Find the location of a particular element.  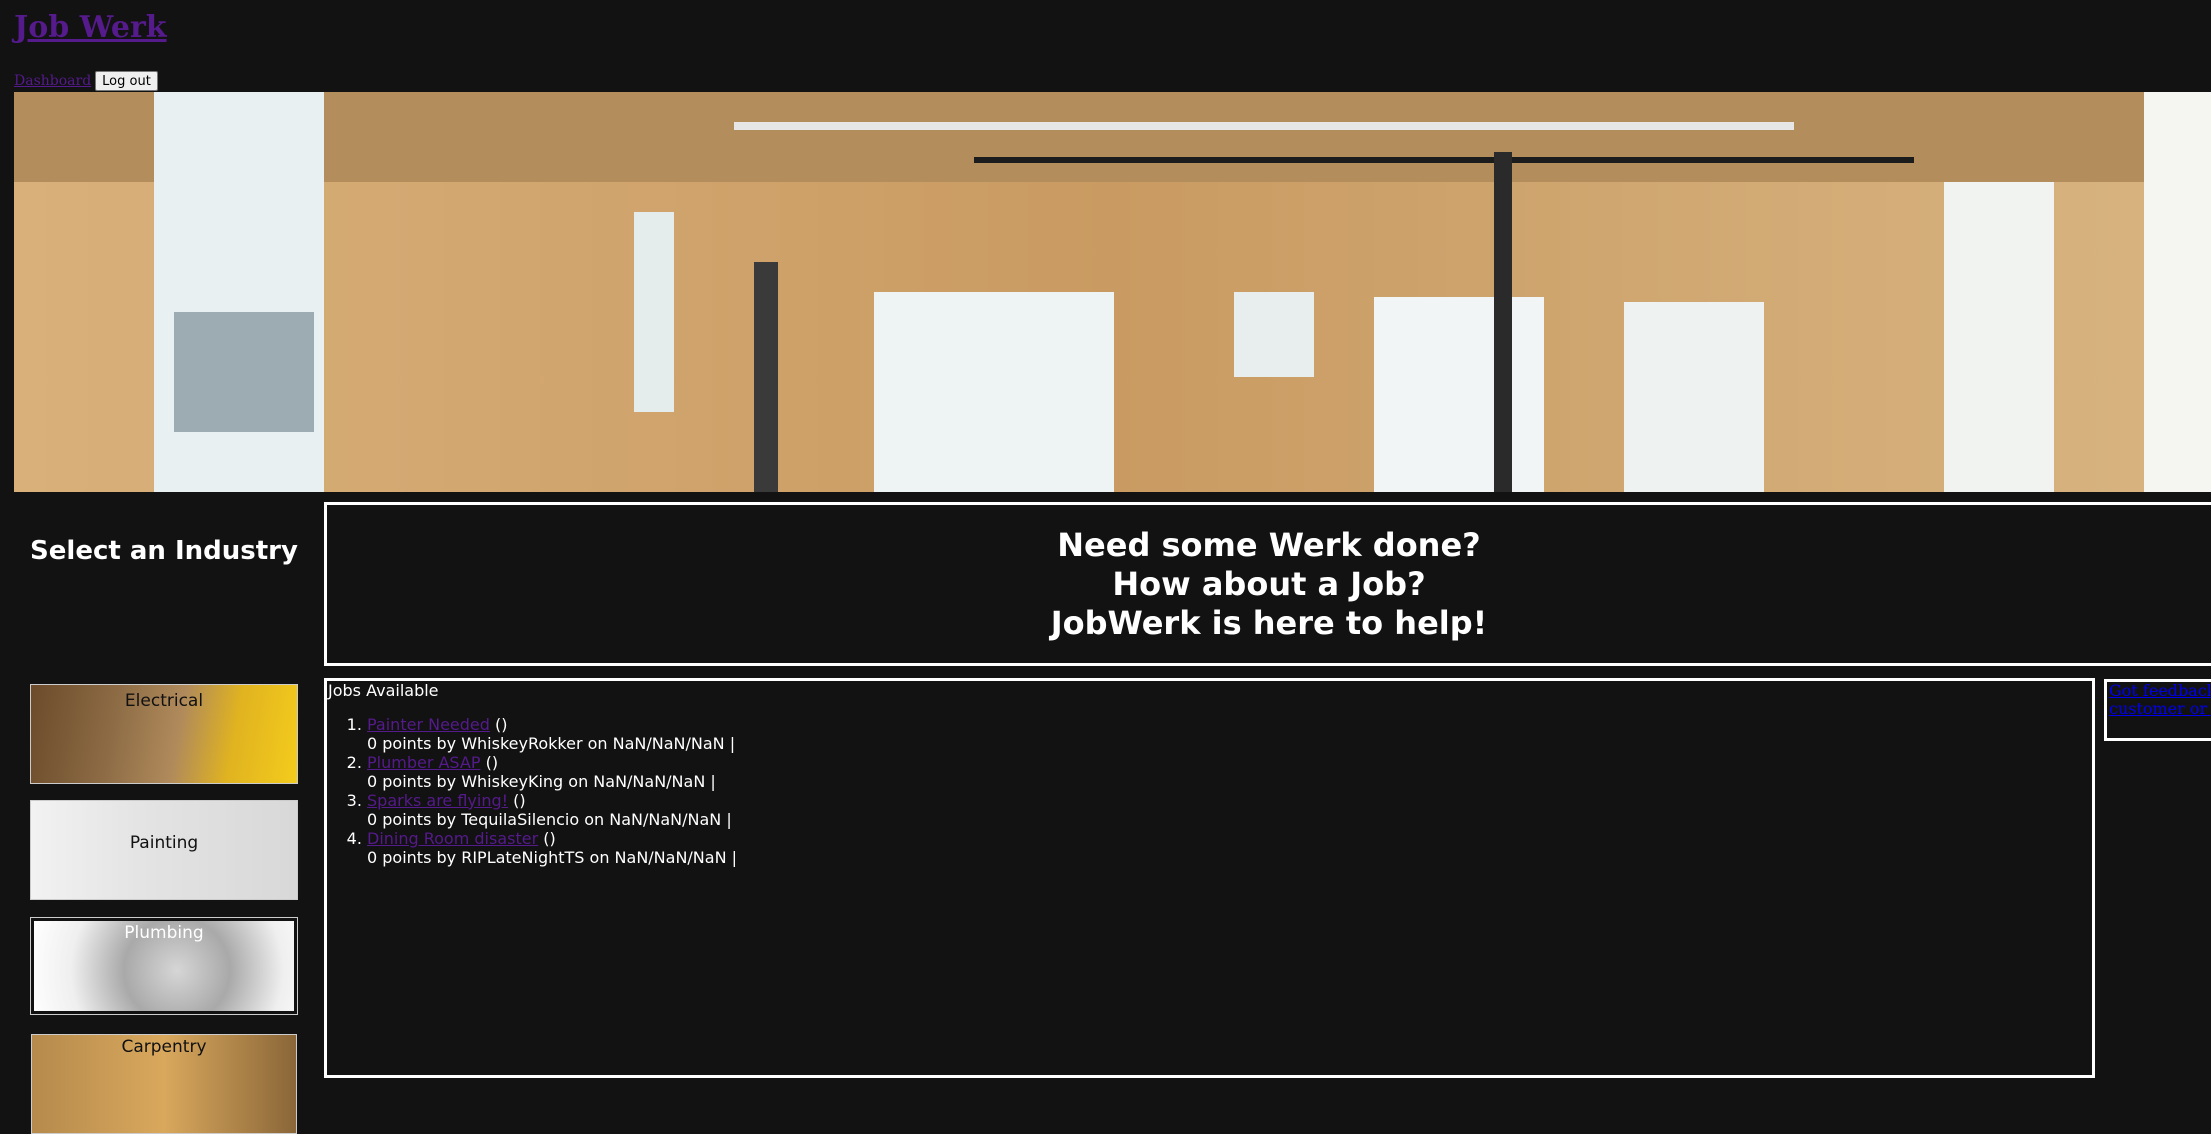

industry-label-carpentry: Carpentry is located at coordinates (164, 1047).